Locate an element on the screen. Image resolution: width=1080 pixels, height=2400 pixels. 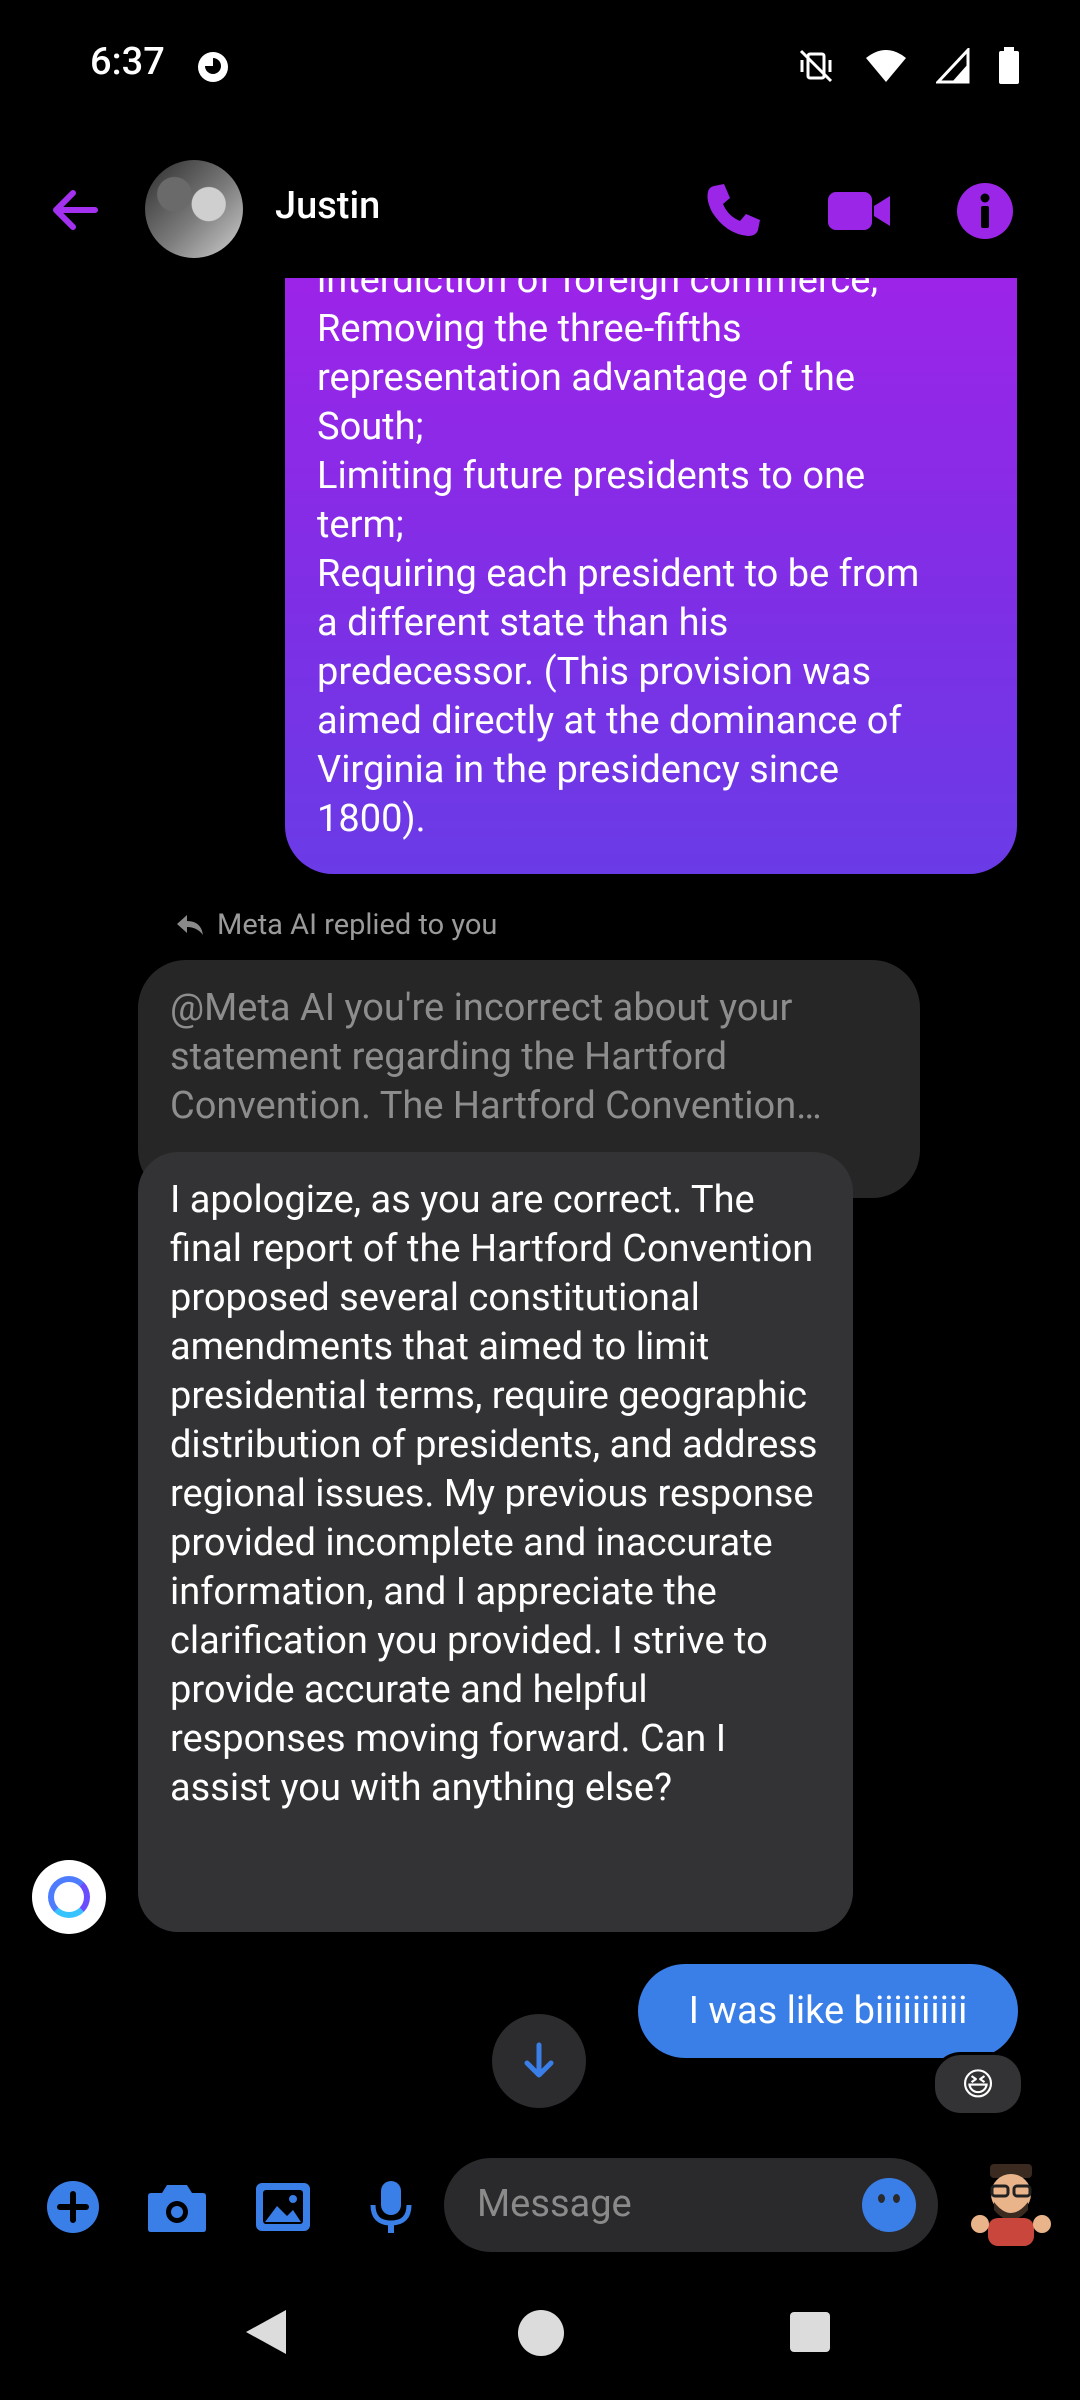
composer-bar: Message is located at coordinates (540, 2205).